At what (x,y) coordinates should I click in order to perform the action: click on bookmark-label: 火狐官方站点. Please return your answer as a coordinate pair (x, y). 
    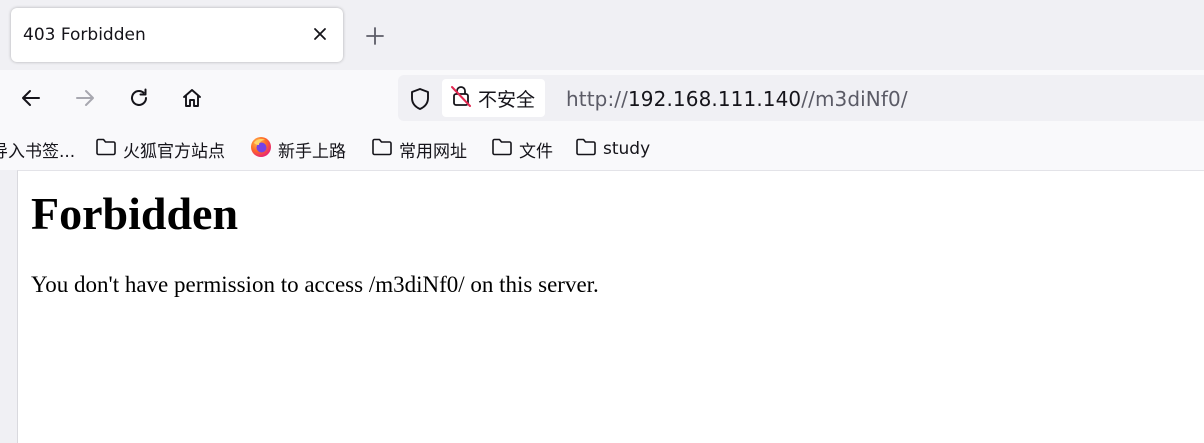
    Looking at the image, I should click on (174, 151).